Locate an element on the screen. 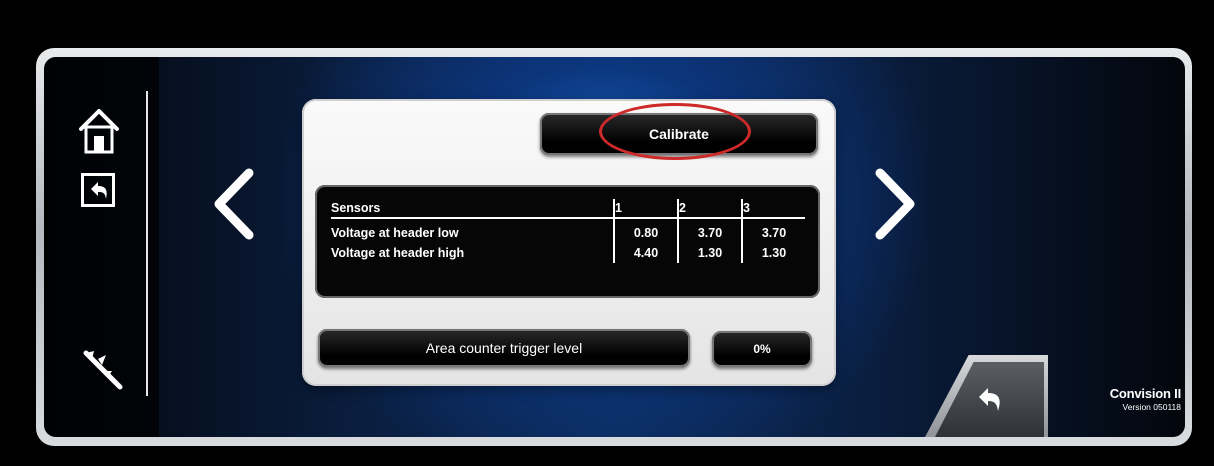 The width and height of the screenshot is (1214, 466). back-arrow-icon is located at coordinates (98, 190).